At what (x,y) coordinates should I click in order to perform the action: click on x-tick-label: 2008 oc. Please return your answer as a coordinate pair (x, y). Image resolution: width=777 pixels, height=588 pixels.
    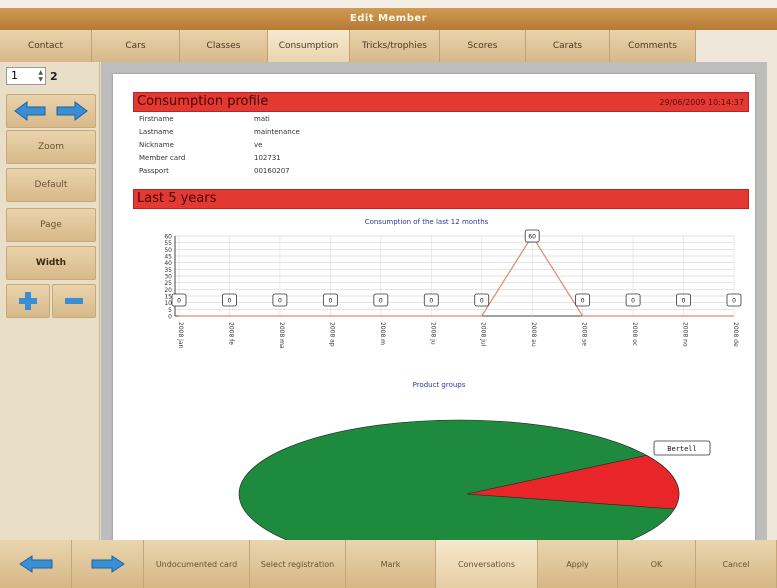
    Looking at the image, I should click on (634, 334).